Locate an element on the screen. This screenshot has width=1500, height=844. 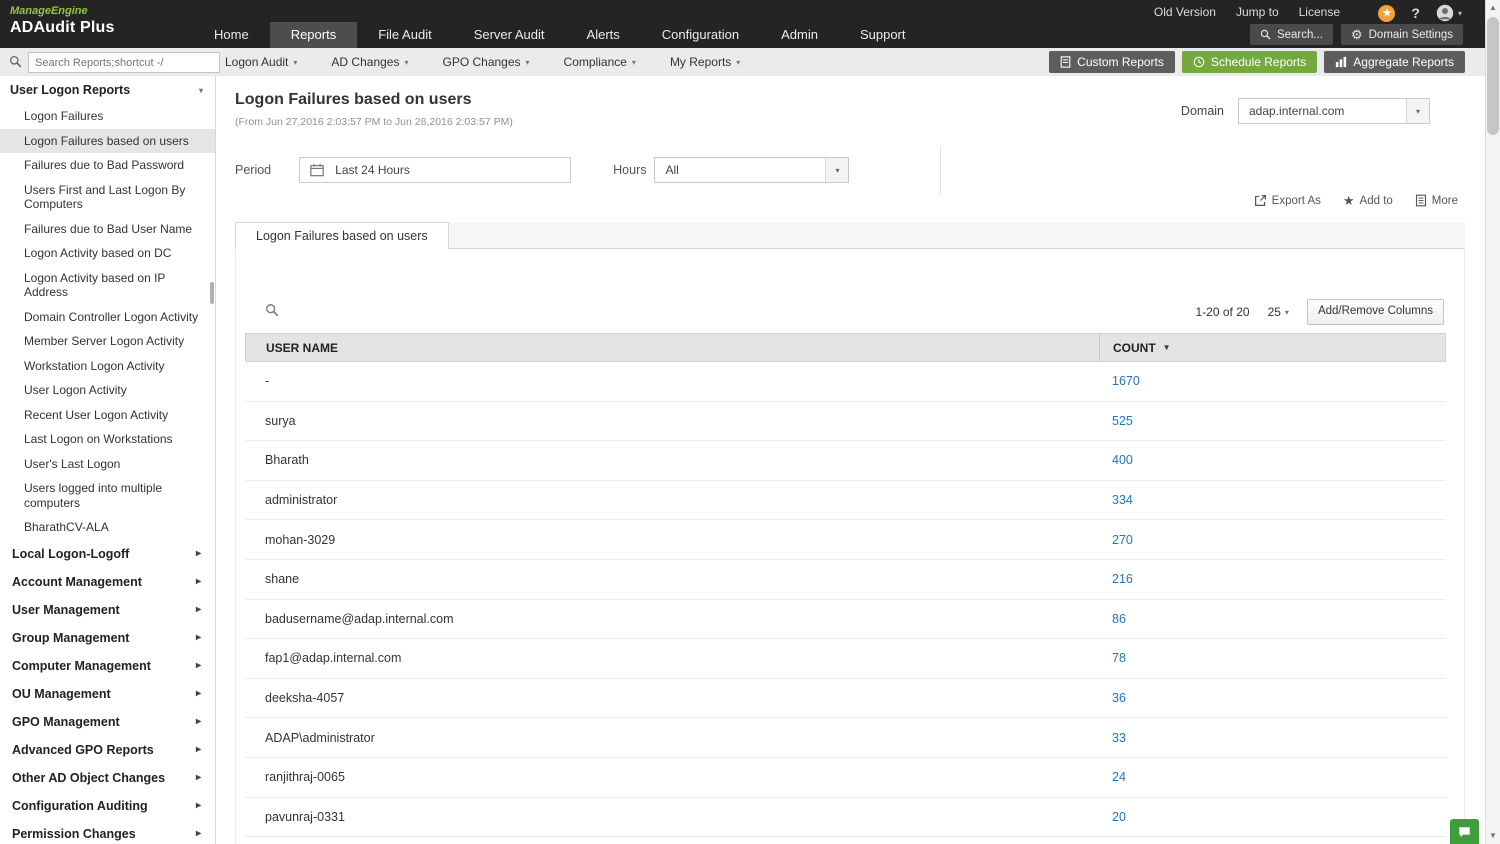
nav-item: File Audit is located at coordinates (404, 35).